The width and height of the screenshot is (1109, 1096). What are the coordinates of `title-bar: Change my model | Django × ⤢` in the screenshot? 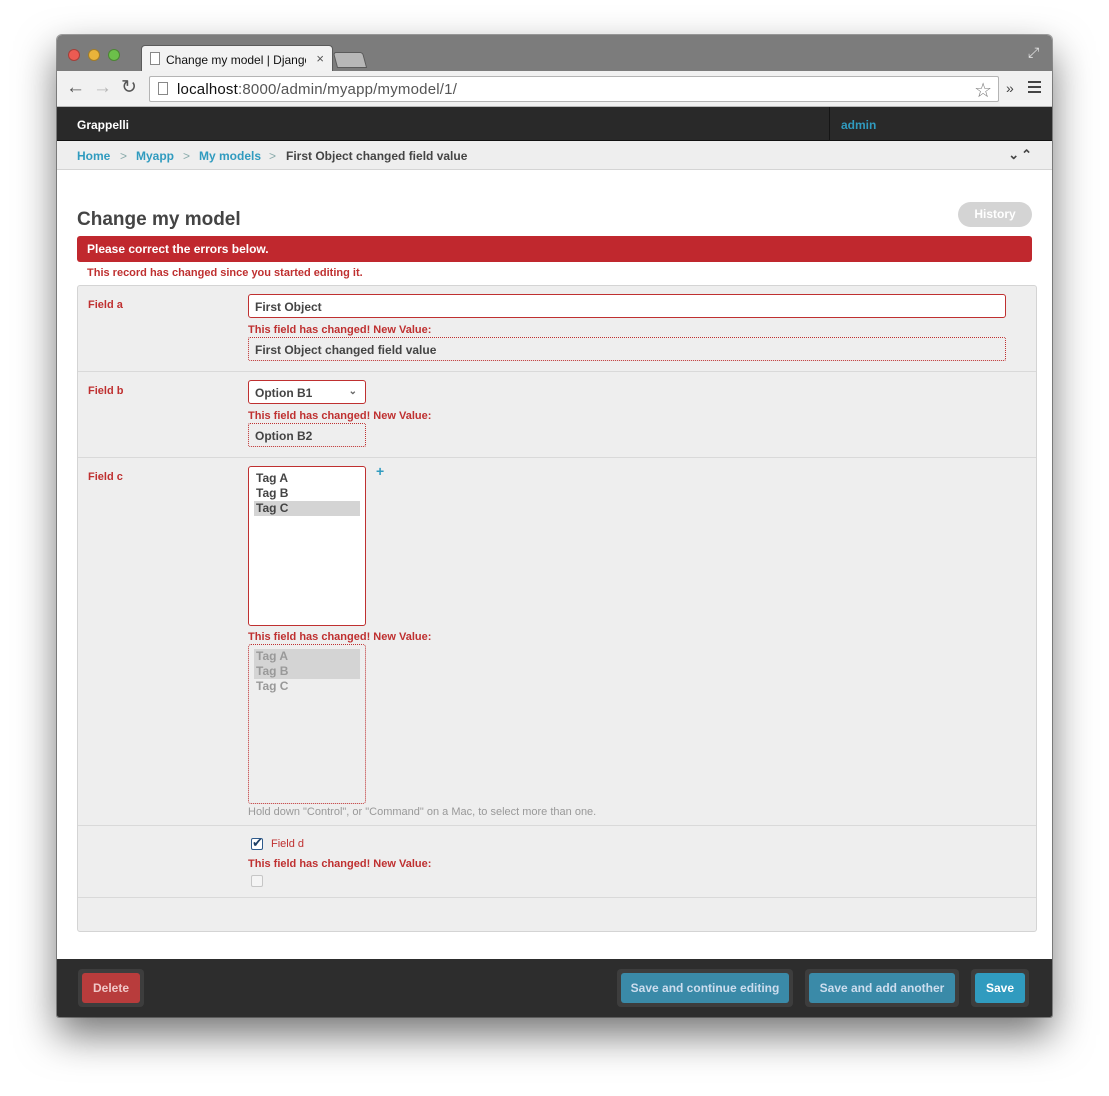 It's located at (554, 53).